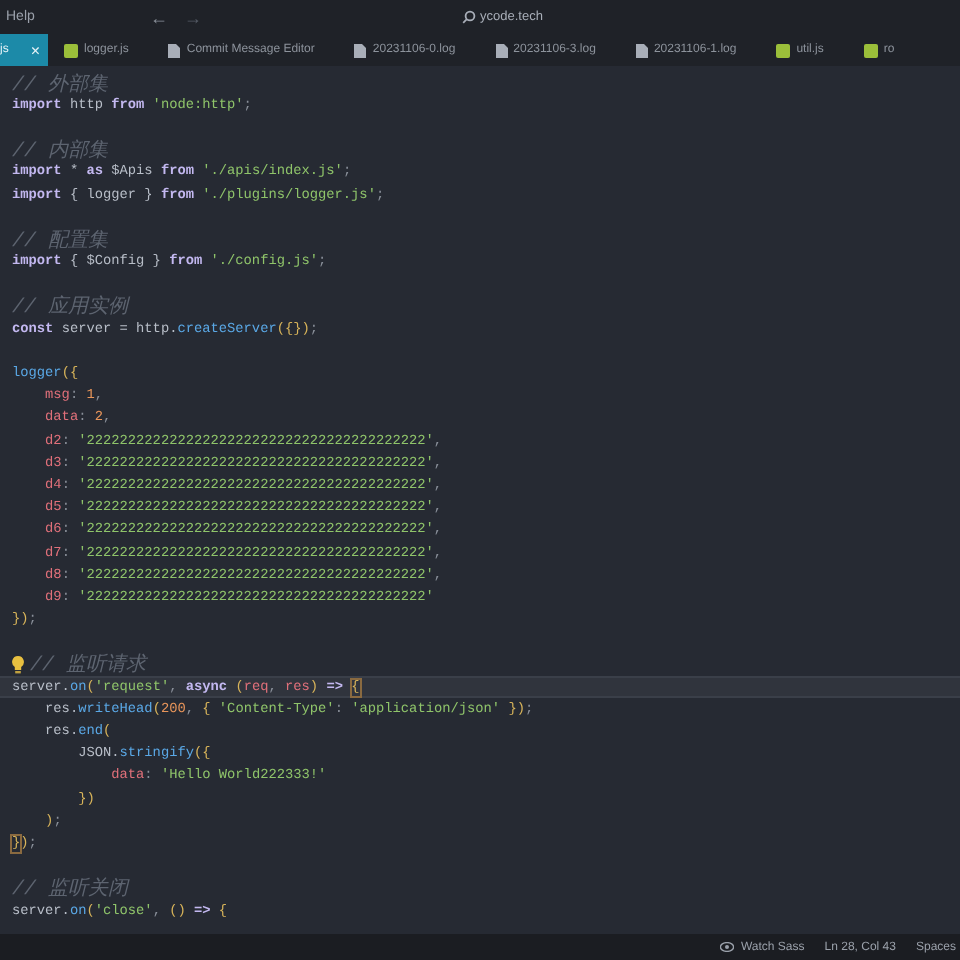 The height and width of the screenshot is (960, 960). I want to click on back-button: ←, so click(159, 17).